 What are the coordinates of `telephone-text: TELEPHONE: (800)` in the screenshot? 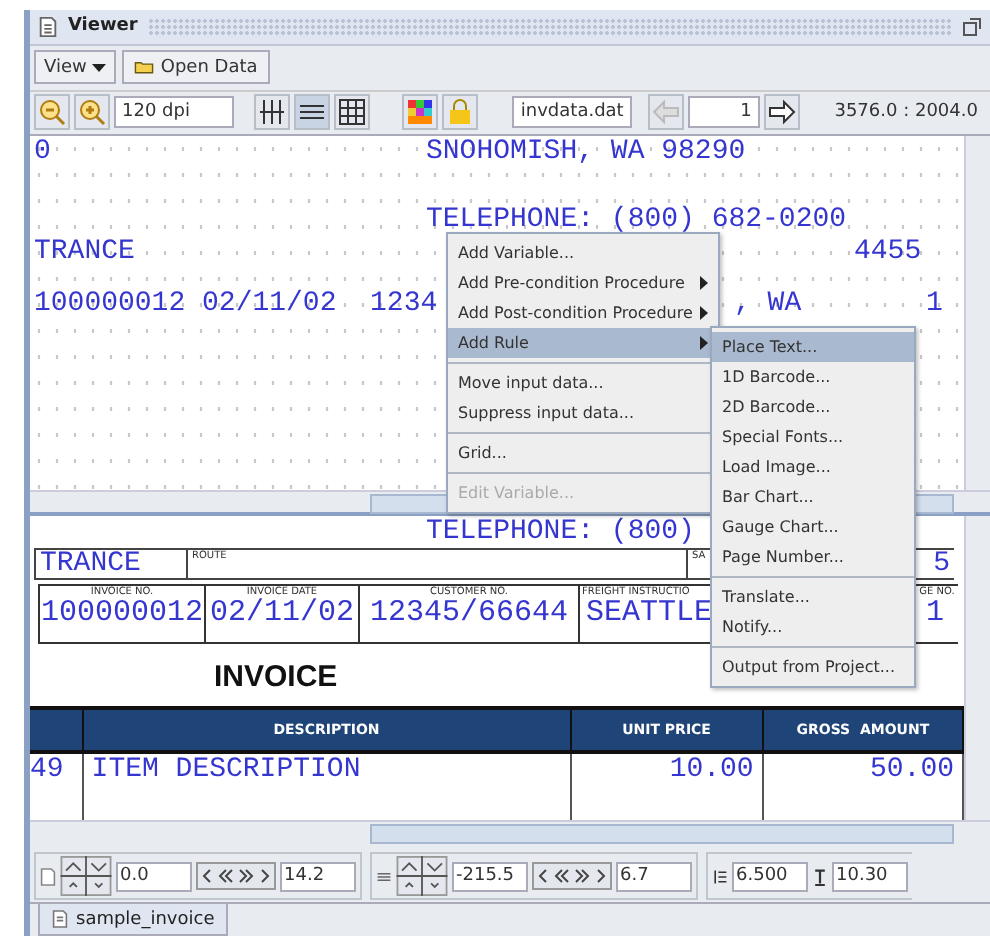 It's located at (560, 532).